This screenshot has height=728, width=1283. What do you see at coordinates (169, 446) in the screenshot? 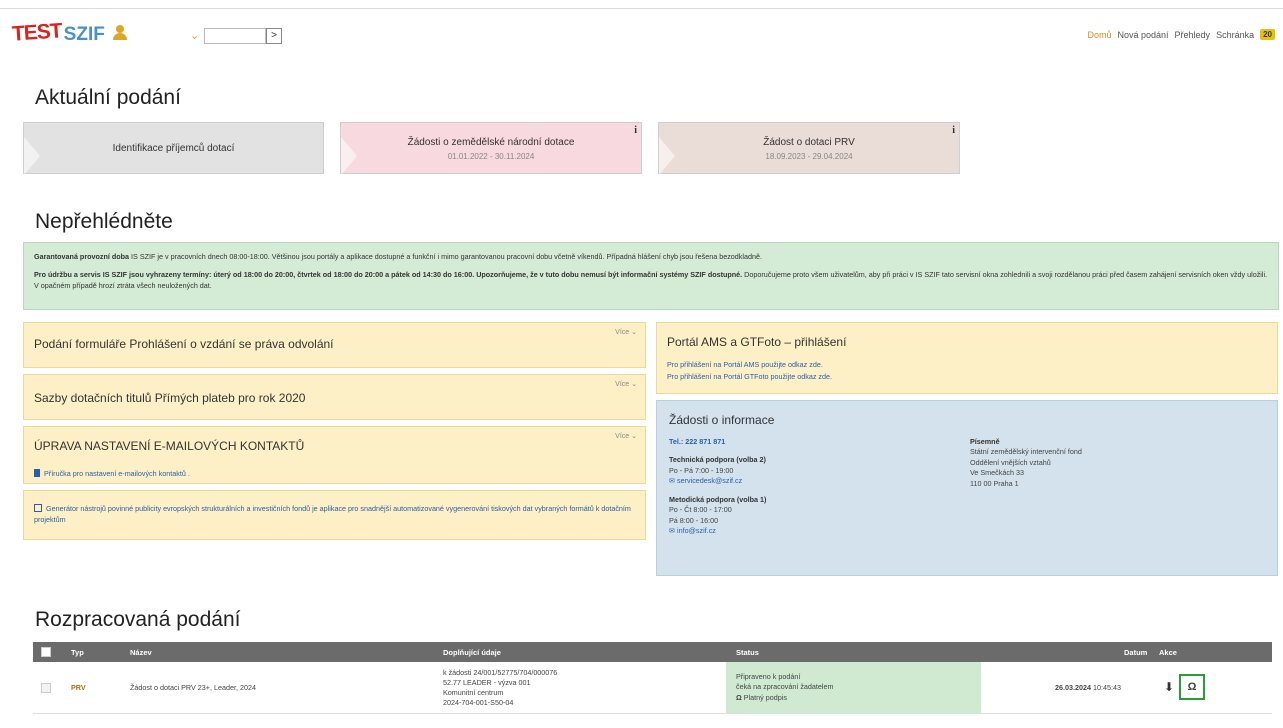
I see `card-title: ÚPRAVA NASTAVENÍ E-MAILOVÝCH KONTAKTŮ` at bounding box center [169, 446].